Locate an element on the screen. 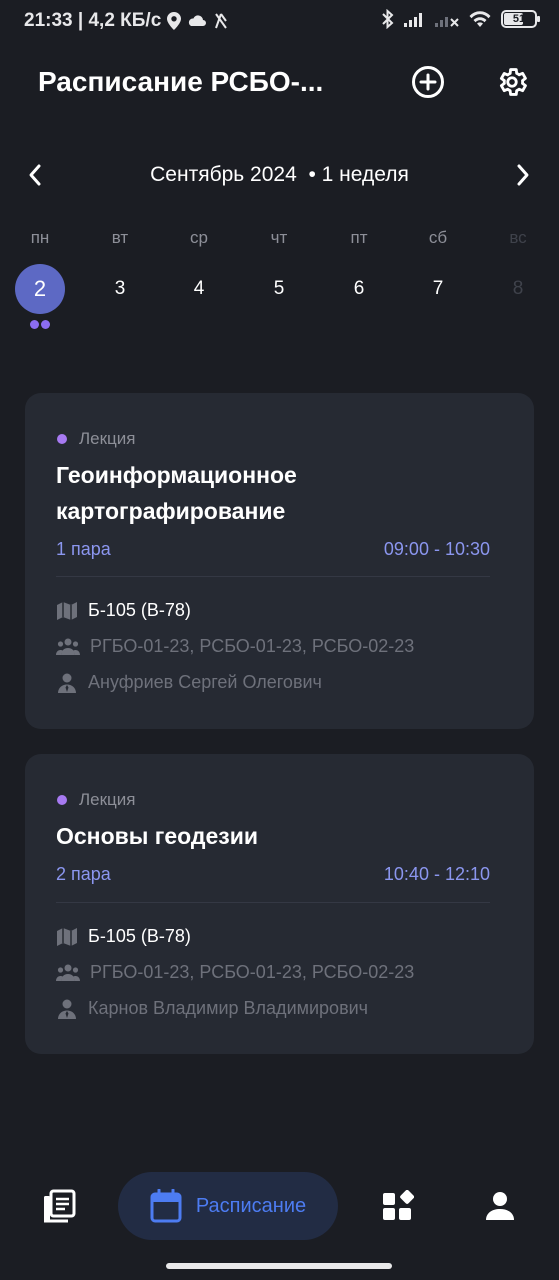  weekday-wed: ср is located at coordinates (199, 237).